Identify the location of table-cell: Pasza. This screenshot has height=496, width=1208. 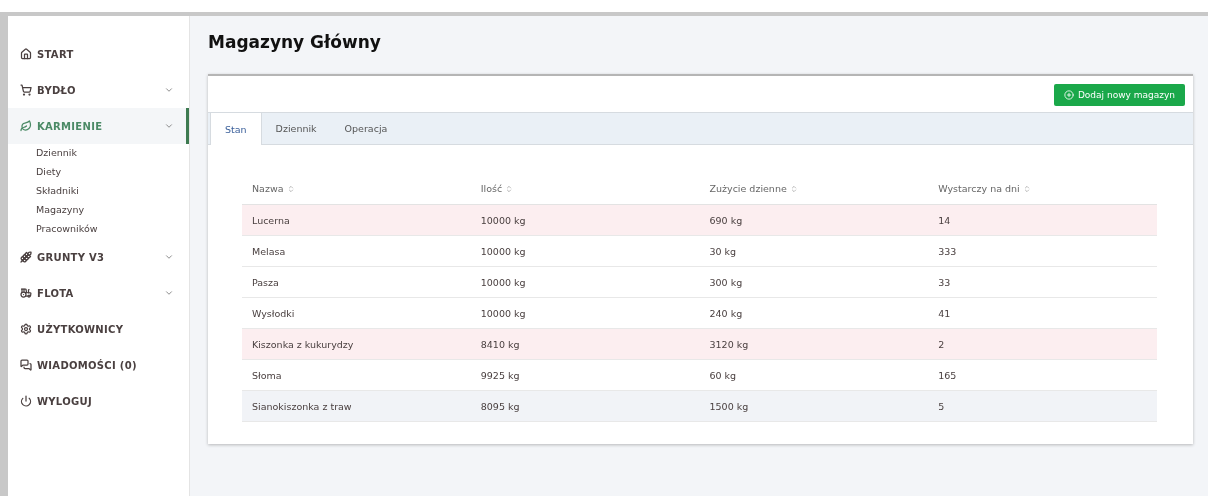
(265, 282).